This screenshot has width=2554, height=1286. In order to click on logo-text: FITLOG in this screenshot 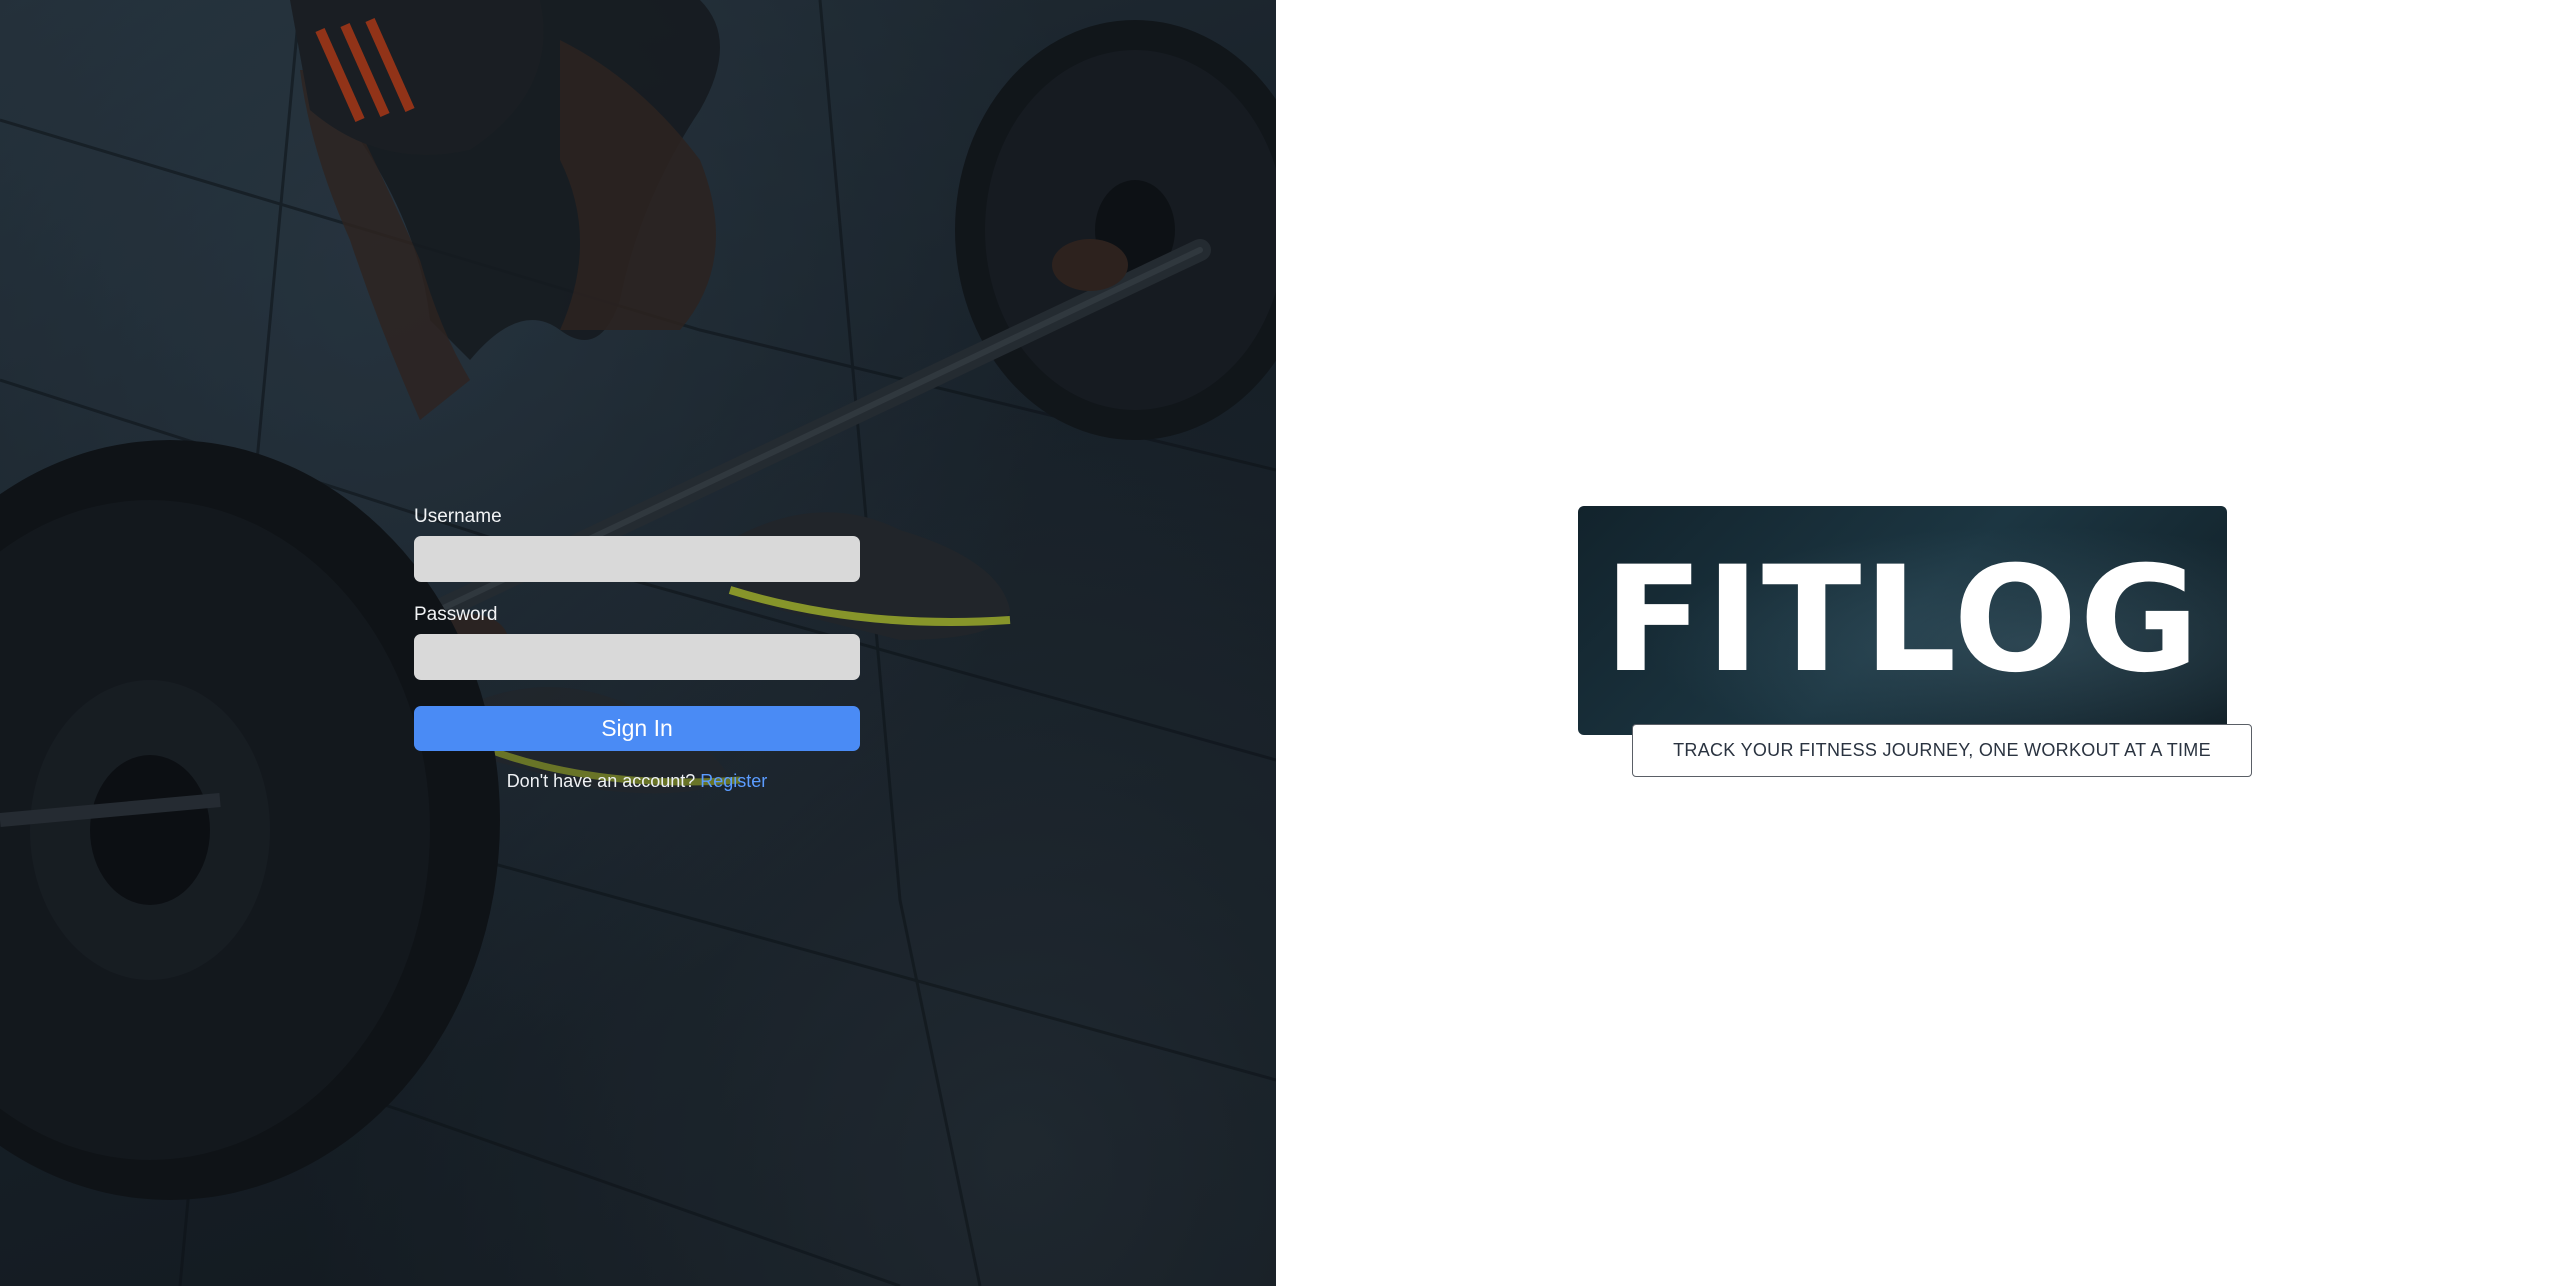, I will do `click(1902, 620)`.